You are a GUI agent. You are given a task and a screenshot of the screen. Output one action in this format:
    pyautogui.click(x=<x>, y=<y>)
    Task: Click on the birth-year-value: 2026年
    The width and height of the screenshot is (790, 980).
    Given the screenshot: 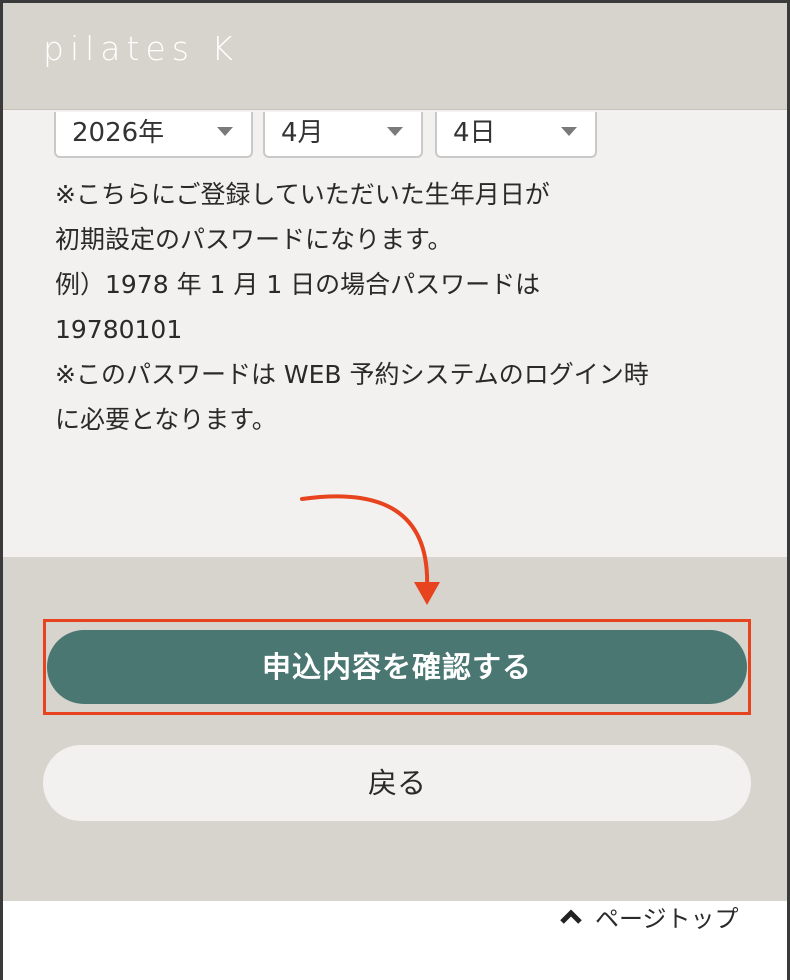 What is the action you would take?
    pyautogui.click(x=118, y=133)
    